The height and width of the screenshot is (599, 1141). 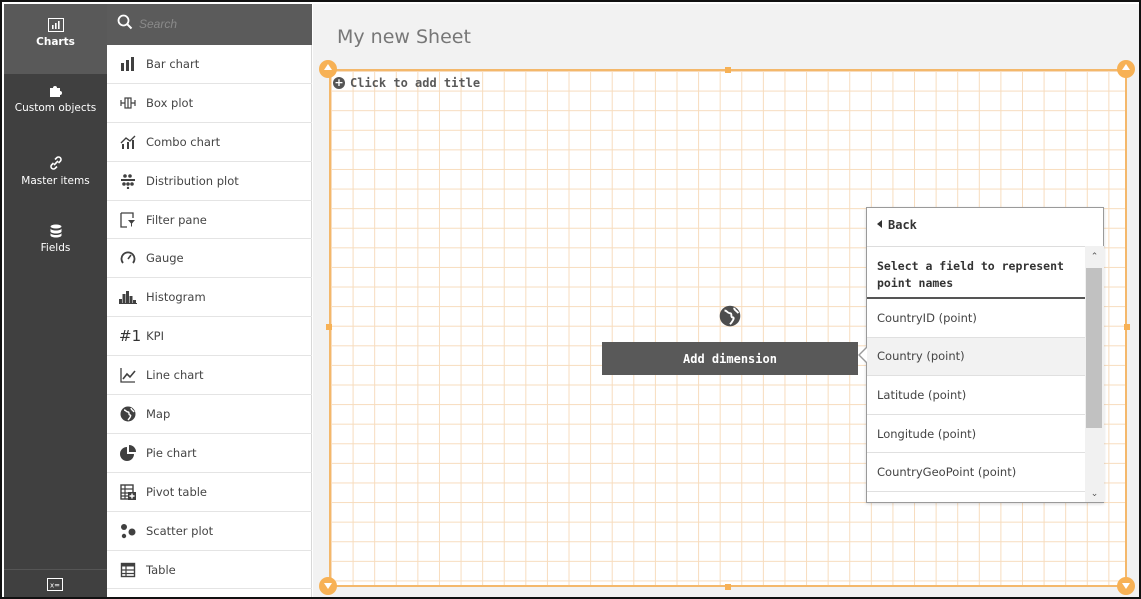 What do you see at coordinates (128, 64) in the screenshot?
I see `bar-chart-icon` at bounding box center [128, 64].